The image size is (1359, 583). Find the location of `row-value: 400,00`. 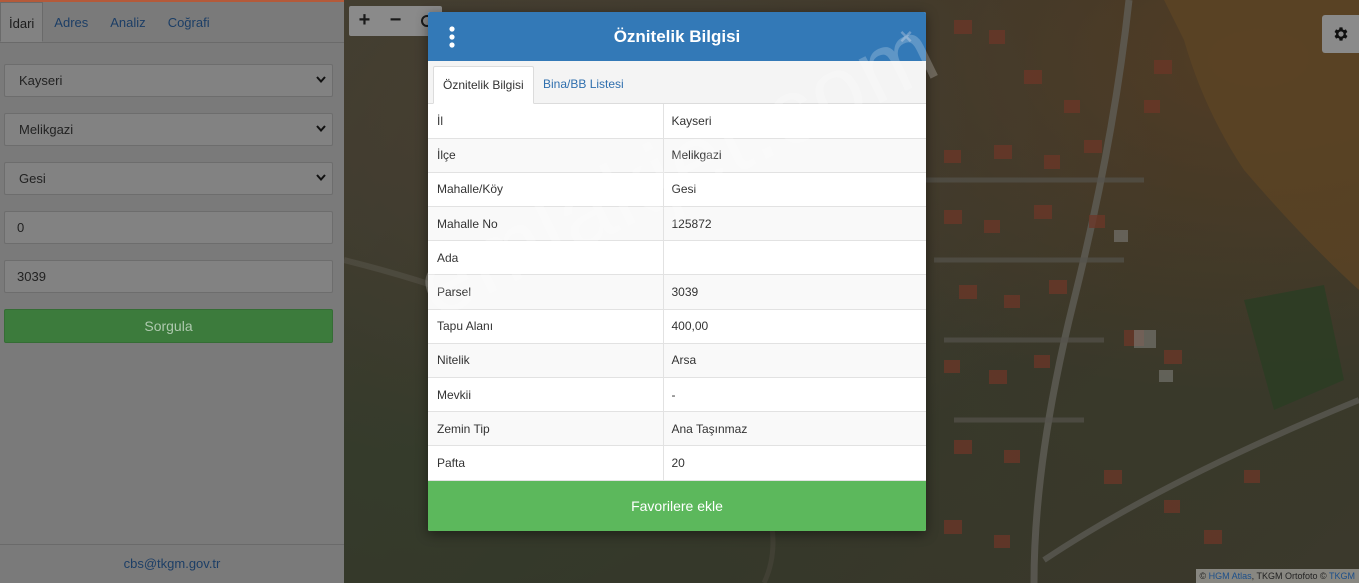

row-value: 400,00 is located at coordinates (794, 326).